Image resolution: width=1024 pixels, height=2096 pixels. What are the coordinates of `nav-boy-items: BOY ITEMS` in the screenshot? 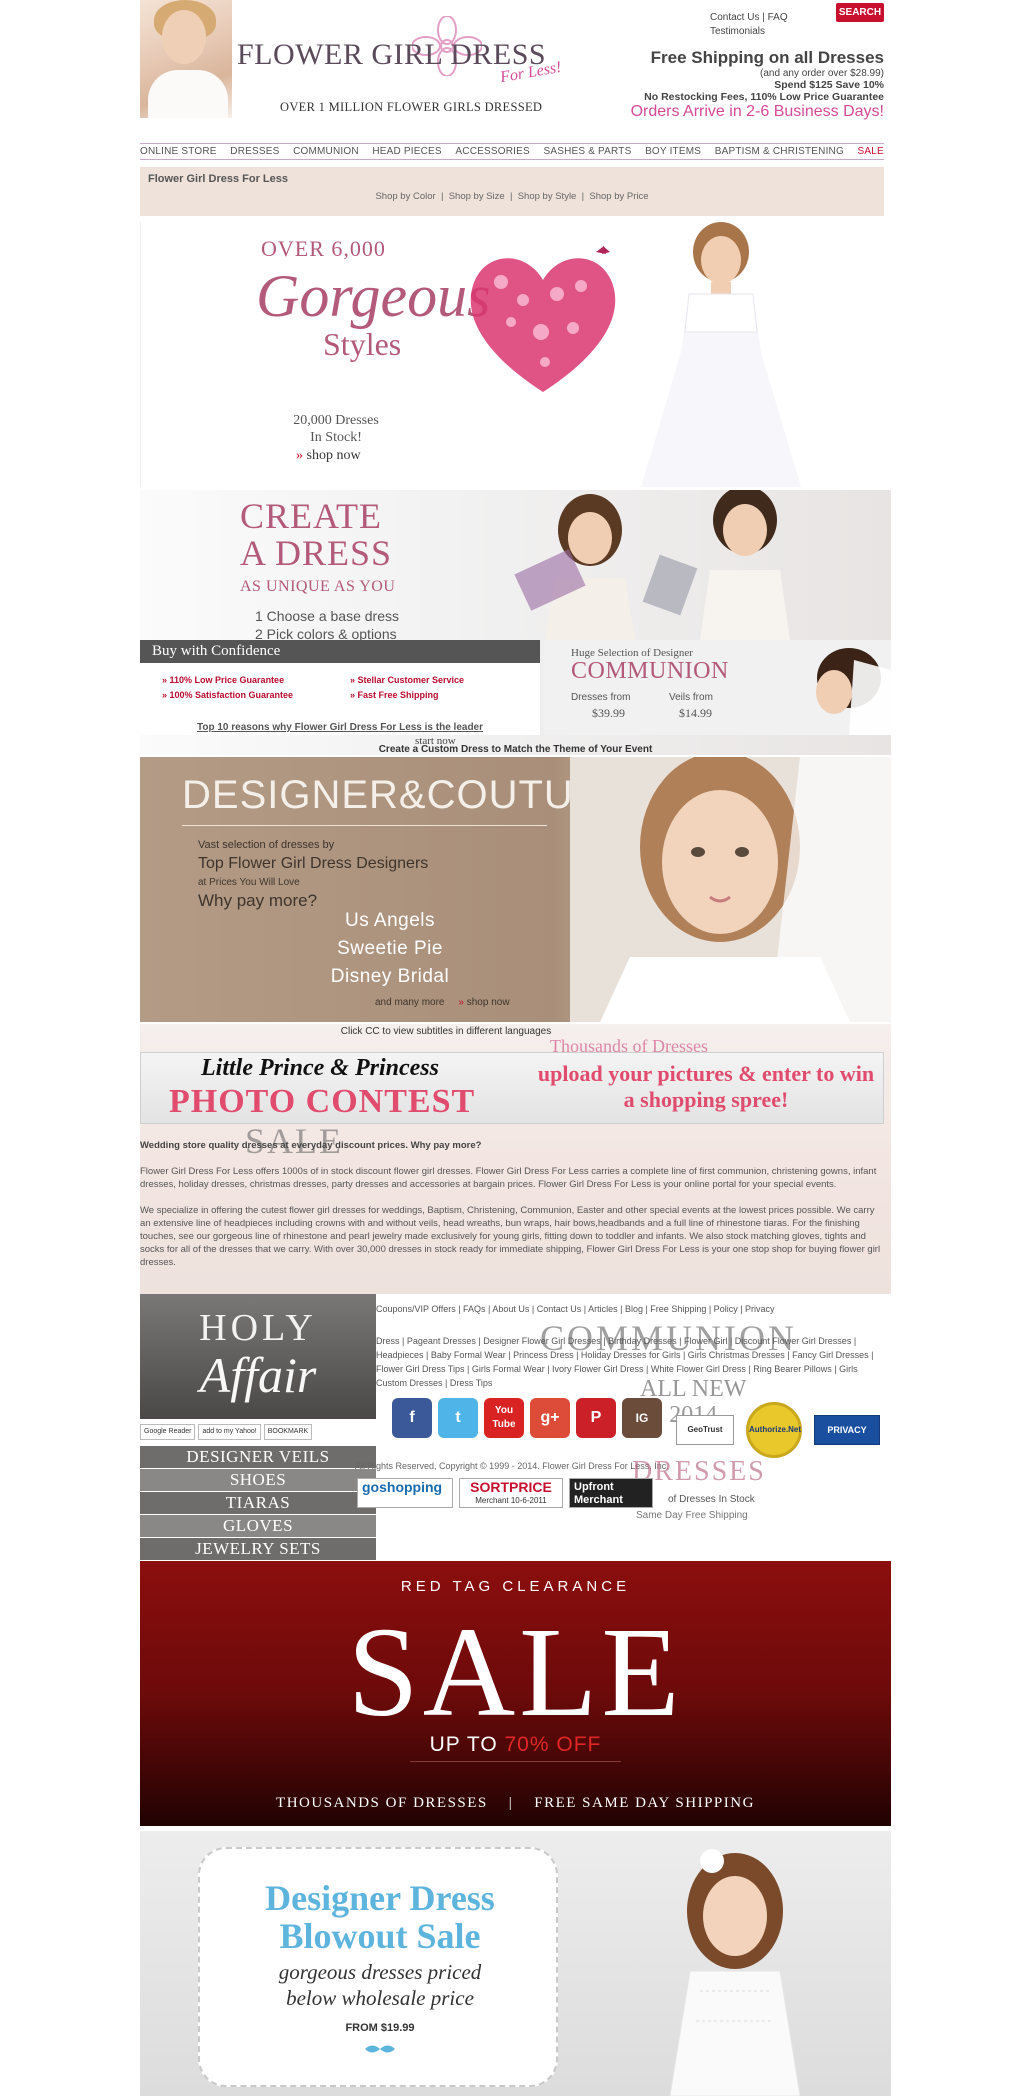 It's located at (673, 151).